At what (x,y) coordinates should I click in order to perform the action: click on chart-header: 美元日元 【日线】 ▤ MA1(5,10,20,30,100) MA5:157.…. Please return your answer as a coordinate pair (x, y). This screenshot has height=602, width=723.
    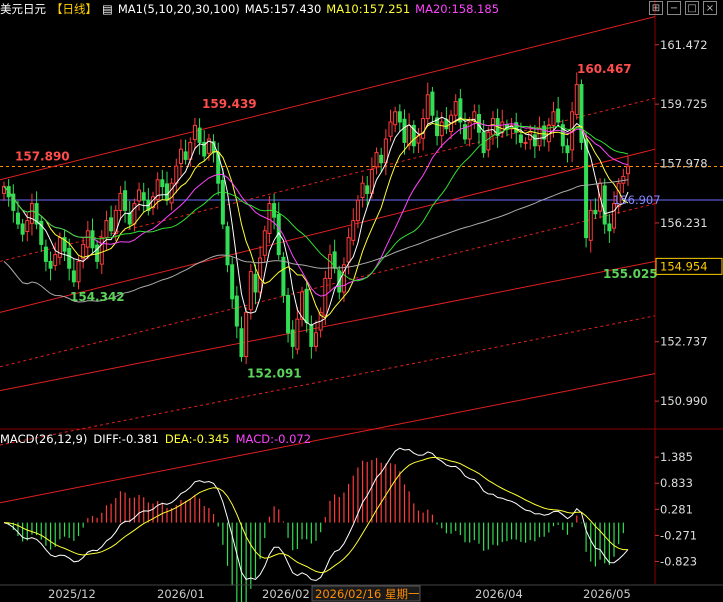
    Looking at the image, I should click on (252, 9).